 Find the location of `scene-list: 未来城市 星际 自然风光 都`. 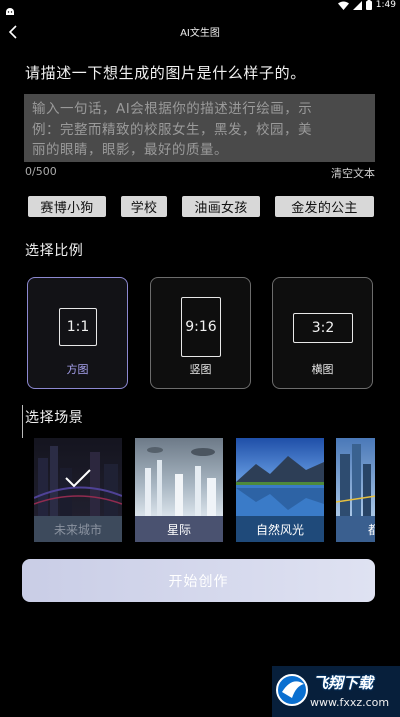

scene-list: 未来城市 星际 自然风光 都 is located at coordinates (204, 490).